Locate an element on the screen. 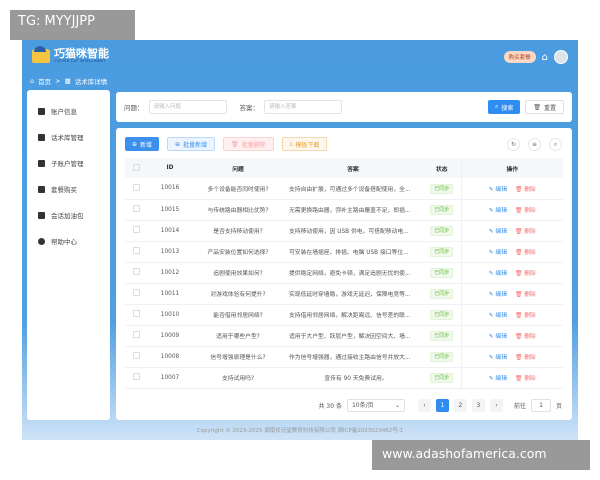 The width and height of the screenshot is (600, 480). cell-question: 能否借用邻居网络? is located at coordinates (238, 315).